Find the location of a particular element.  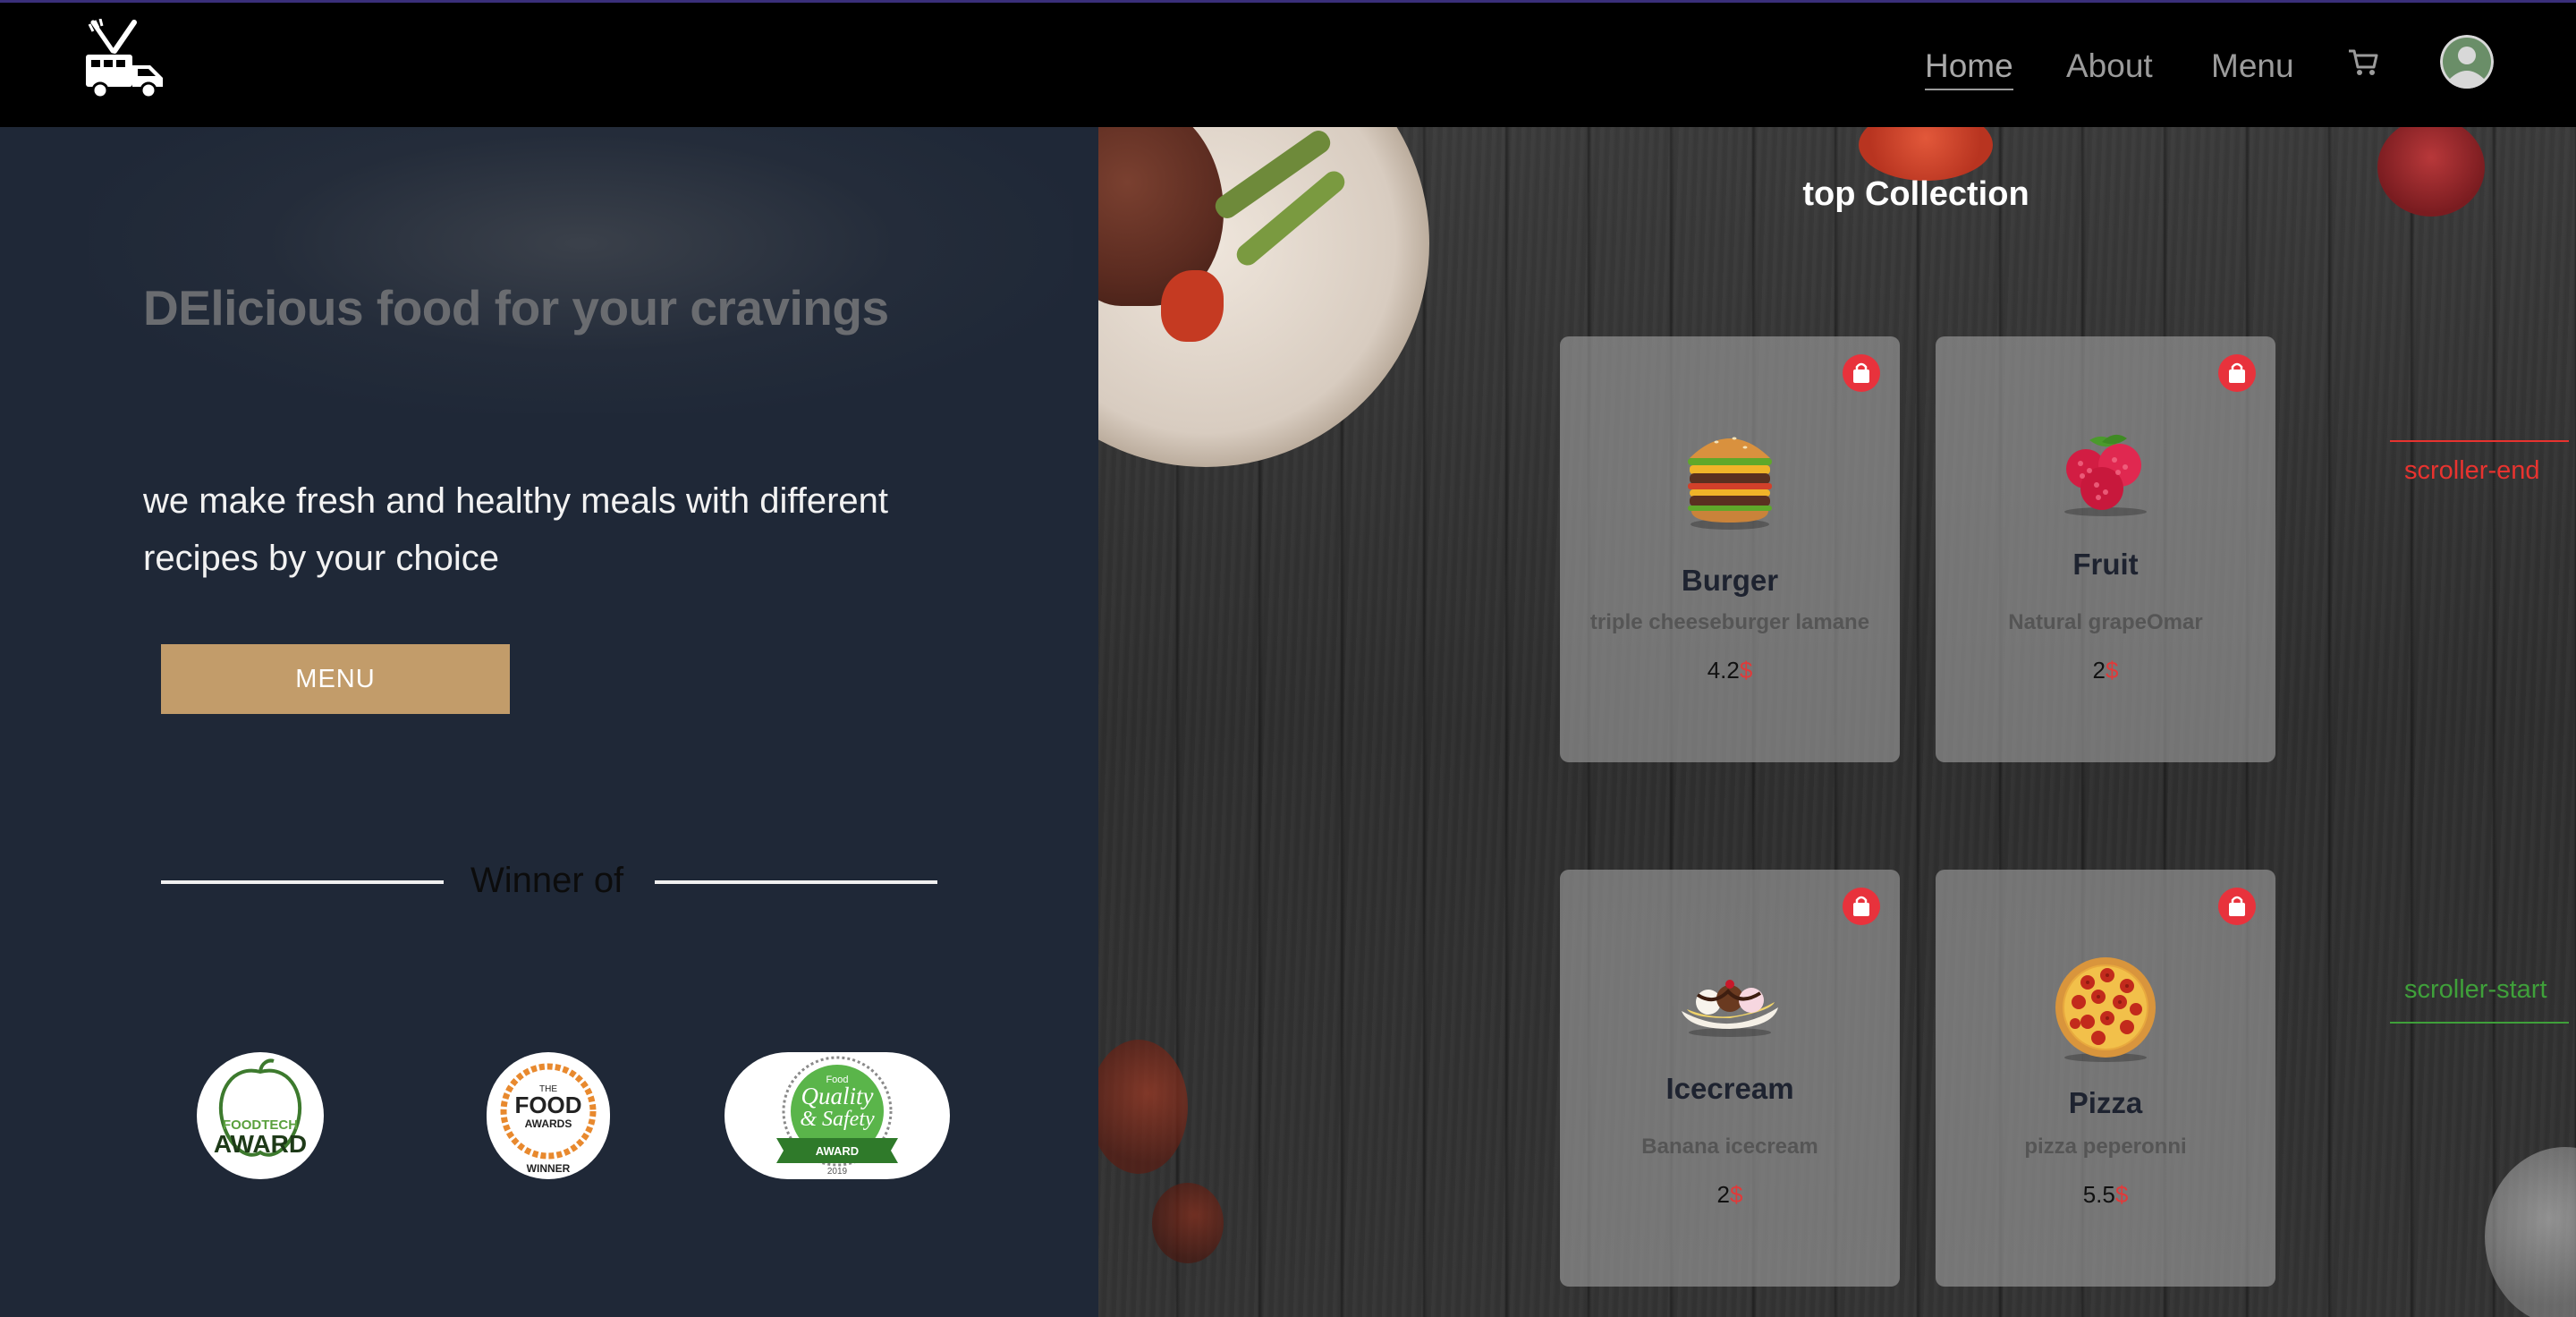

tomato-slice-decoration is located at coordinates (1192, 306).